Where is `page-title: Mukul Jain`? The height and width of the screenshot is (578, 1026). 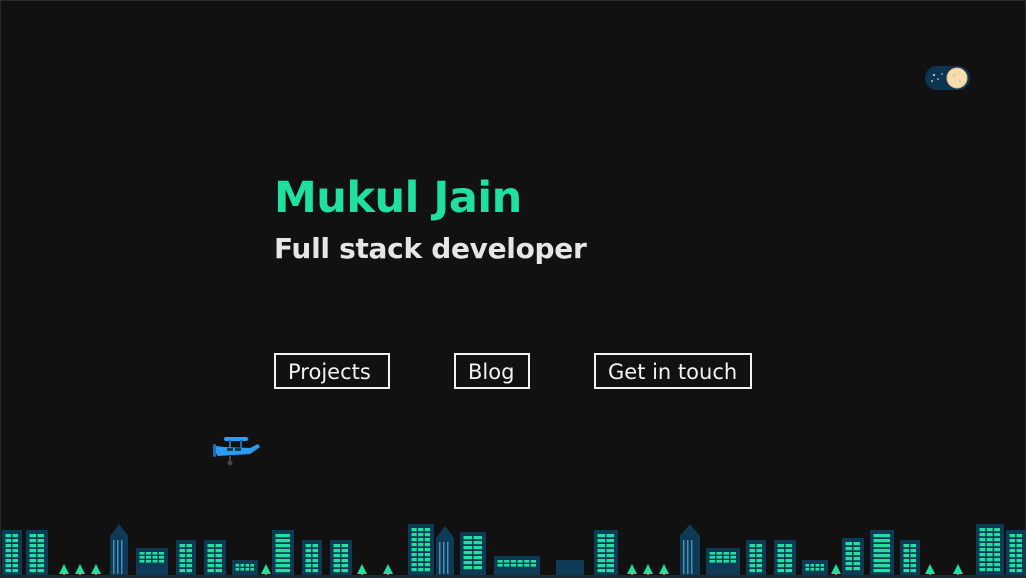
page-title: Mukul Jain is located at coordinates (398, 198).